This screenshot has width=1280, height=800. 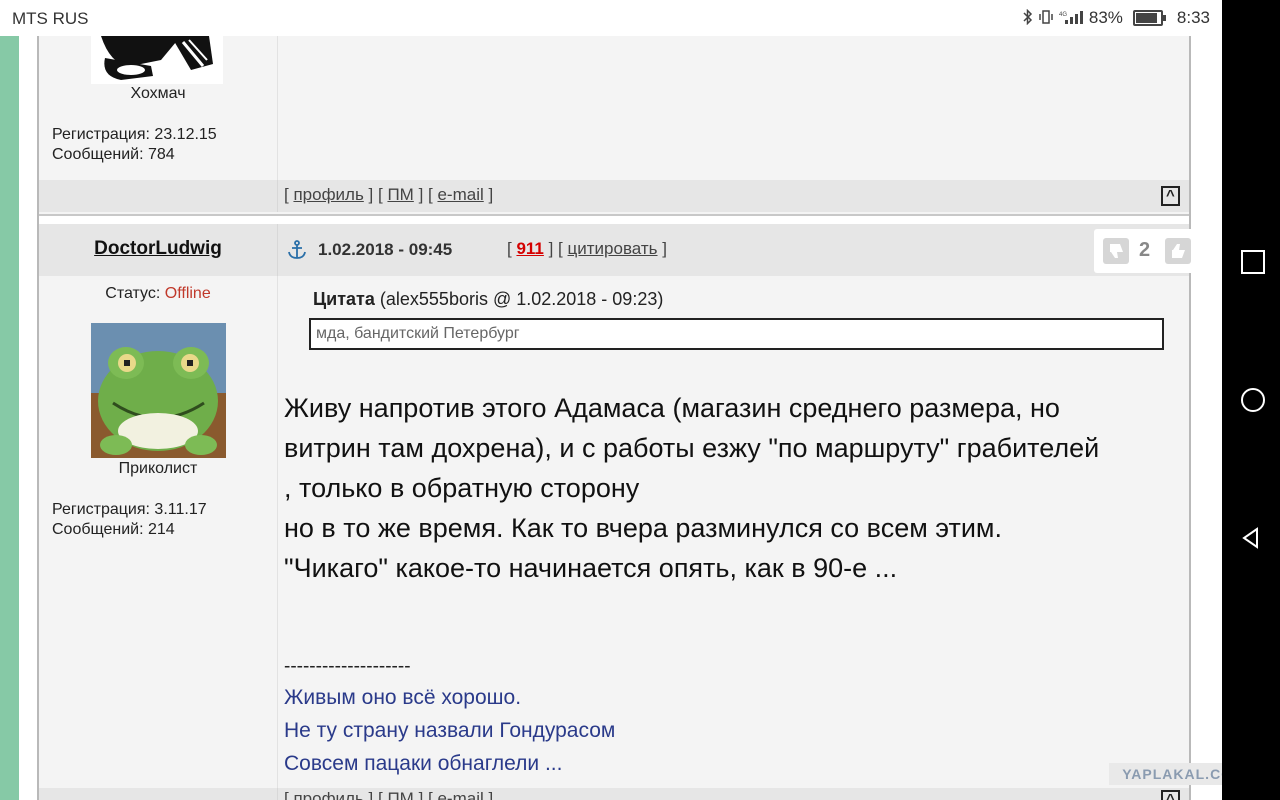 What do you see at coordinates (328, 194) in the screenshot?
I see `post1-profile-link: профиль` at bounding box center [328, 194].